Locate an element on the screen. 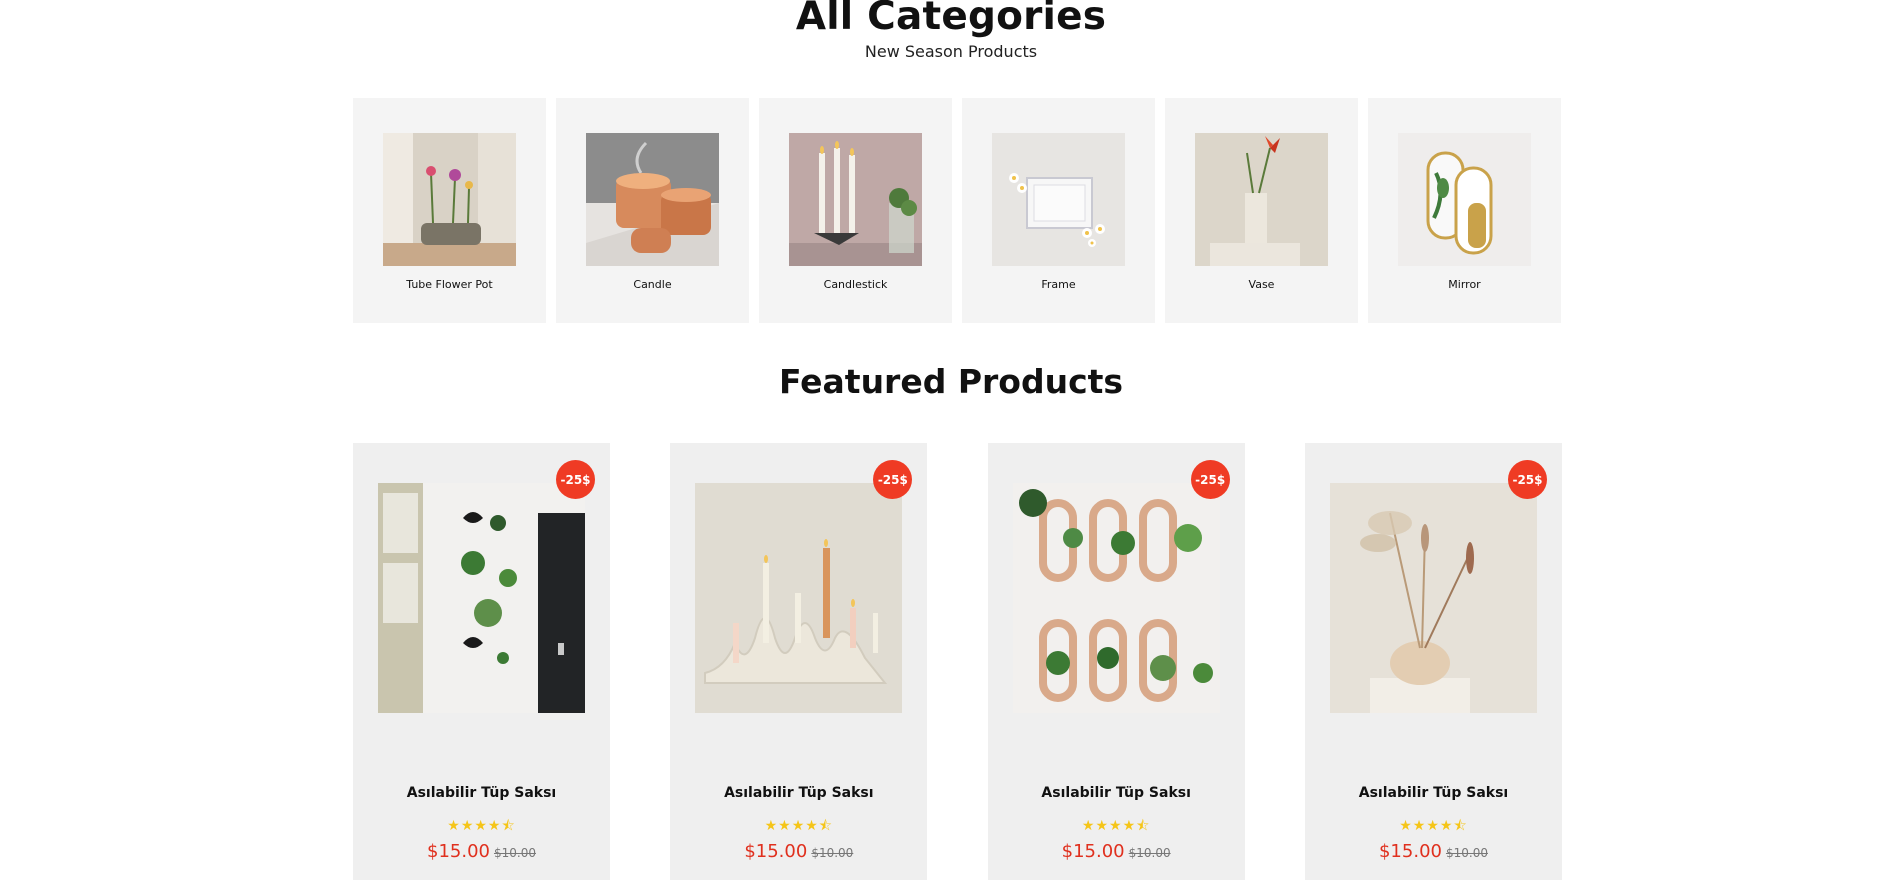 The width and height of the screenshot is (1902, 894). category-card-candlestick: Candlestick is located at coordinates (855, 210).